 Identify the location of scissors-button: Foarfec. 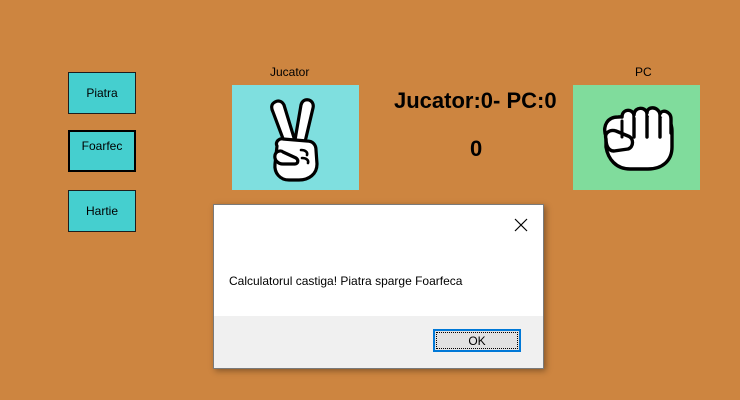
(102, 151).